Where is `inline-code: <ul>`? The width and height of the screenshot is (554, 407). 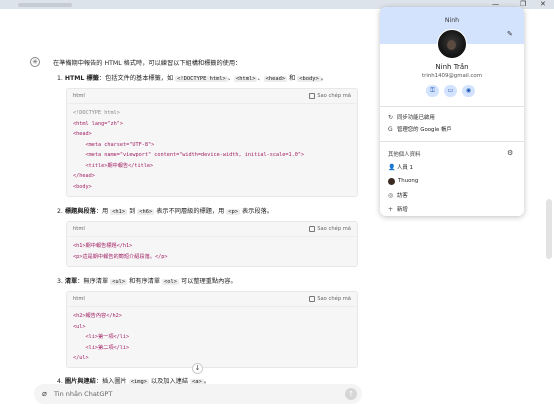
inline-code: <ul> is located at coordinates (119, 282).